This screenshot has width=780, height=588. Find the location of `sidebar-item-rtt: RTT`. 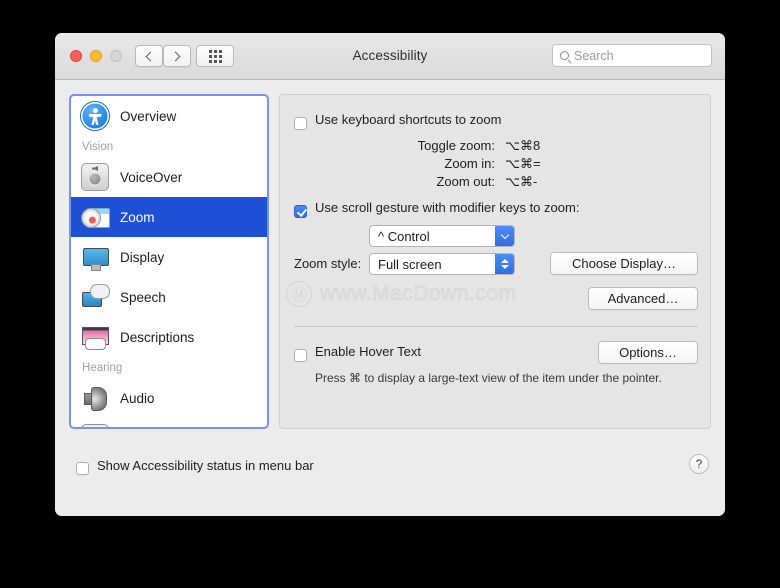

sidebar-item-rtt: RTT is located at coordinates (169, 422).